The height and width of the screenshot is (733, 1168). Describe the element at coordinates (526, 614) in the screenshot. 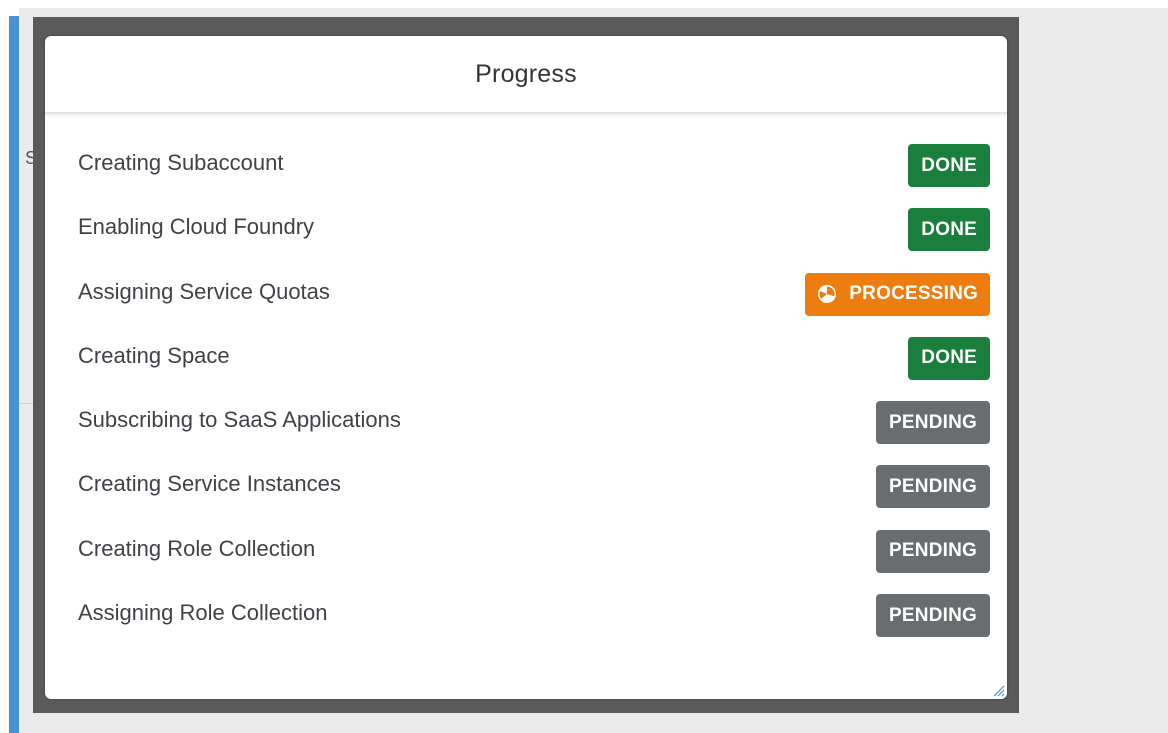

I see `step-row-assigning-role-collection: Assigning Role Collection PENDING` at that location.